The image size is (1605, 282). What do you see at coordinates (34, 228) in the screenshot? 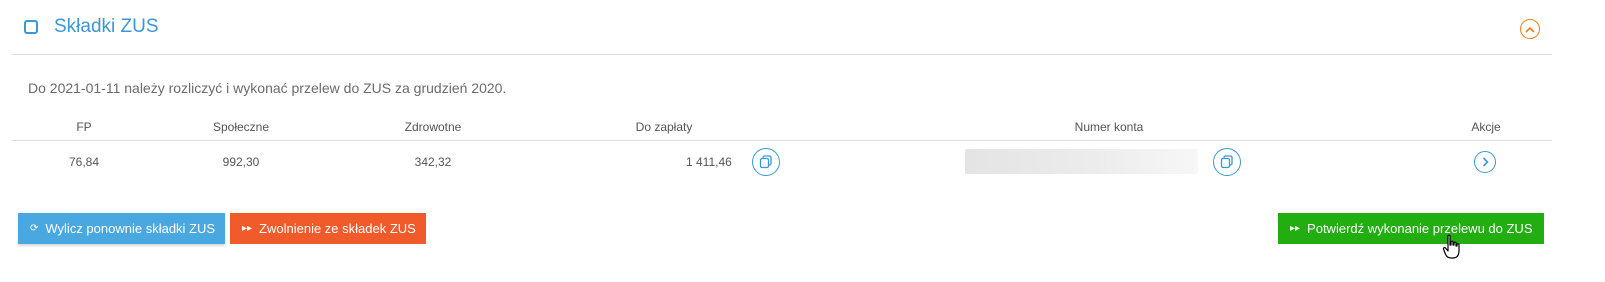
I see `refresh-icon: ⟳` at bounding box center [34, 228].